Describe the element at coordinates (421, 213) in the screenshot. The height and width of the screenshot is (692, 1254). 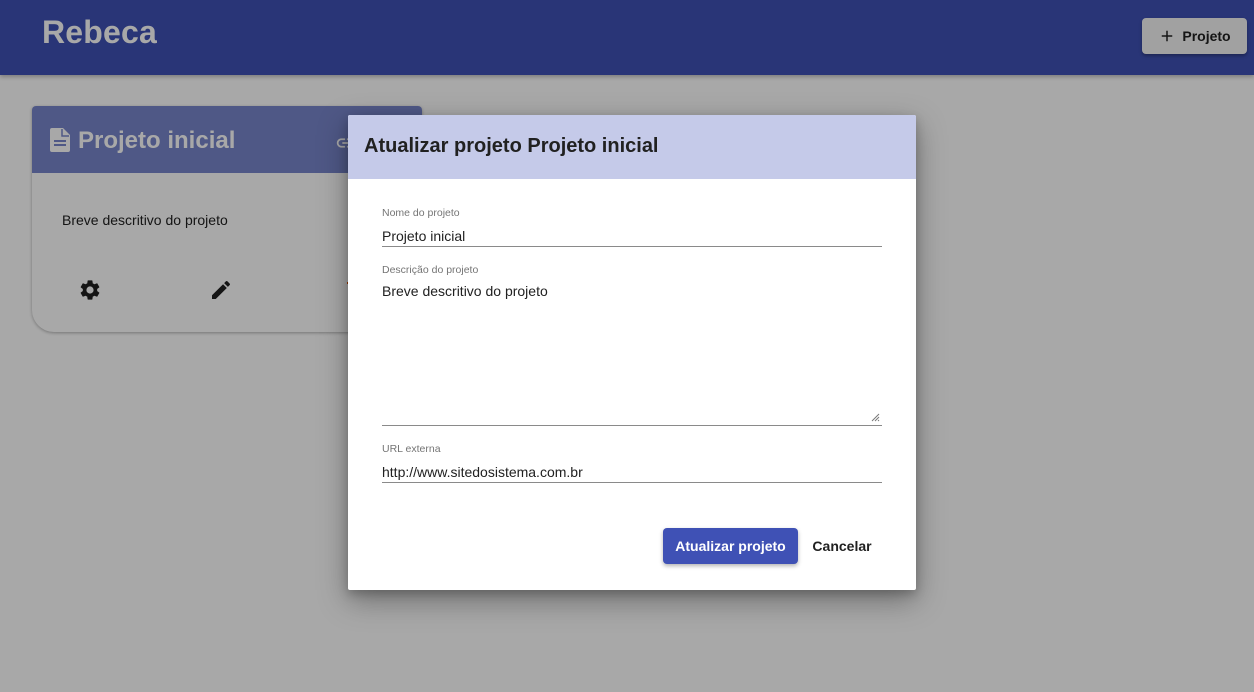
I see `project-name-label: Nome do projeto` at that location.